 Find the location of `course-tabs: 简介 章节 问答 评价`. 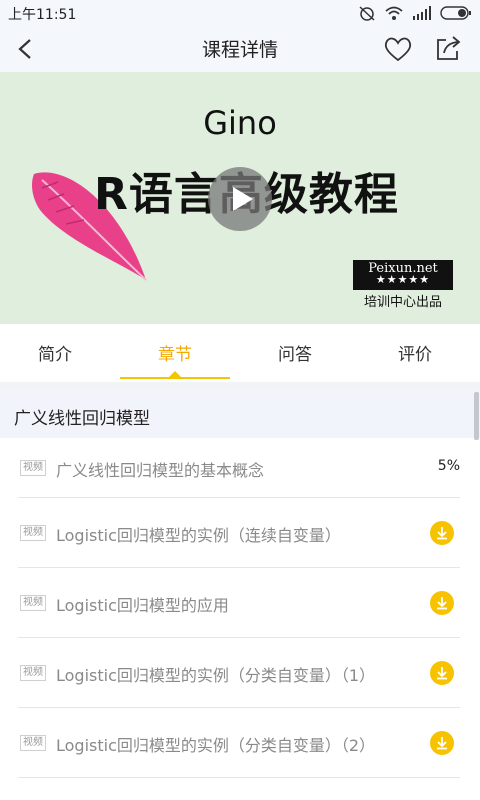

course-tabs: 简介 章节 问答 评价 is located at coordinates (240, 353).